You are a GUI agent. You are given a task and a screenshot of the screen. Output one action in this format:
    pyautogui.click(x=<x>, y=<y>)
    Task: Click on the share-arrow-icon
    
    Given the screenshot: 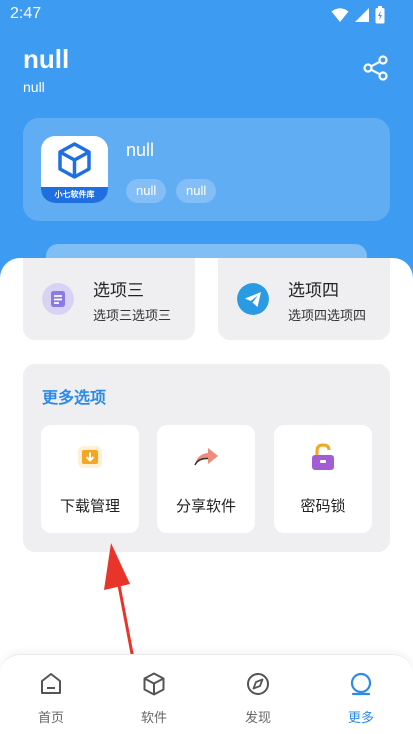 What is the action you would take?
    pyautogui.click(x=206, y=457)
    